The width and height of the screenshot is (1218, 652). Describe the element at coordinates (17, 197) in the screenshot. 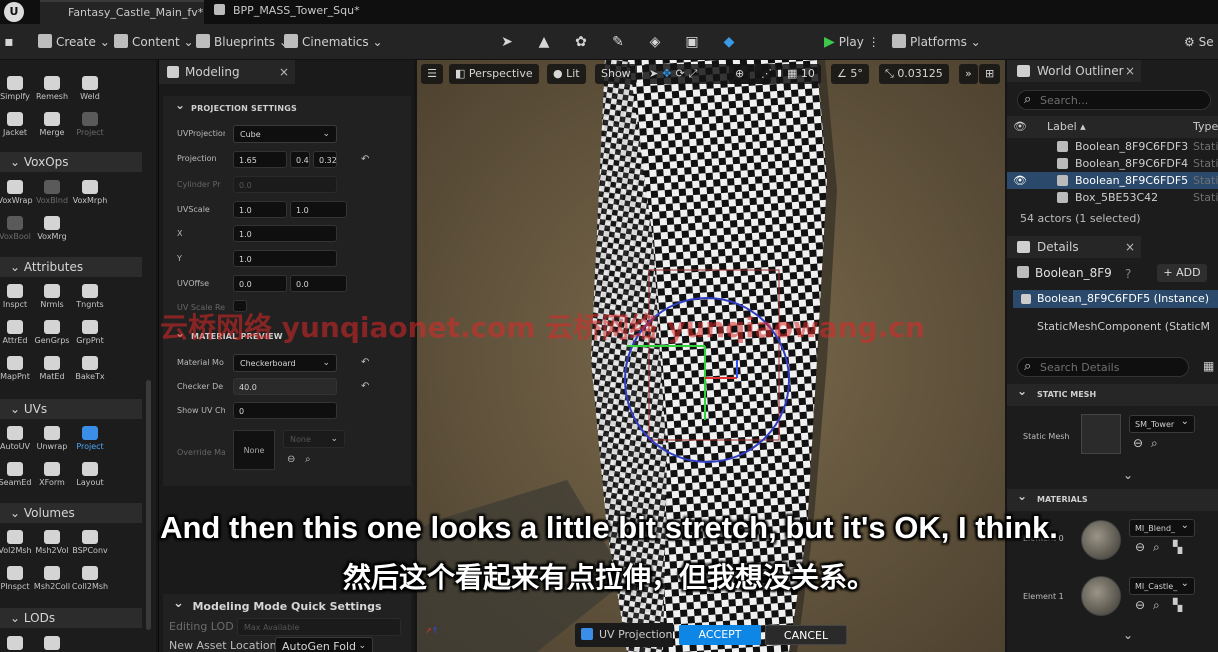

I see `tool-voxwrap: VoxWrap` at that location.